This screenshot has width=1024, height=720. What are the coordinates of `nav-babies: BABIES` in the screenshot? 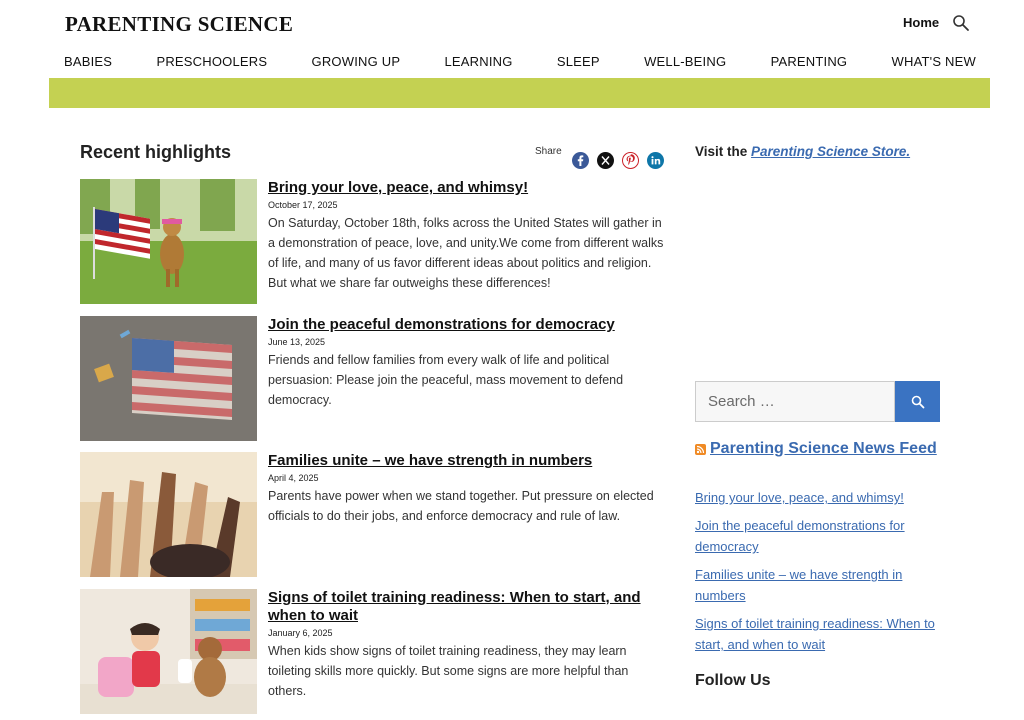 It's located at (88, 61).